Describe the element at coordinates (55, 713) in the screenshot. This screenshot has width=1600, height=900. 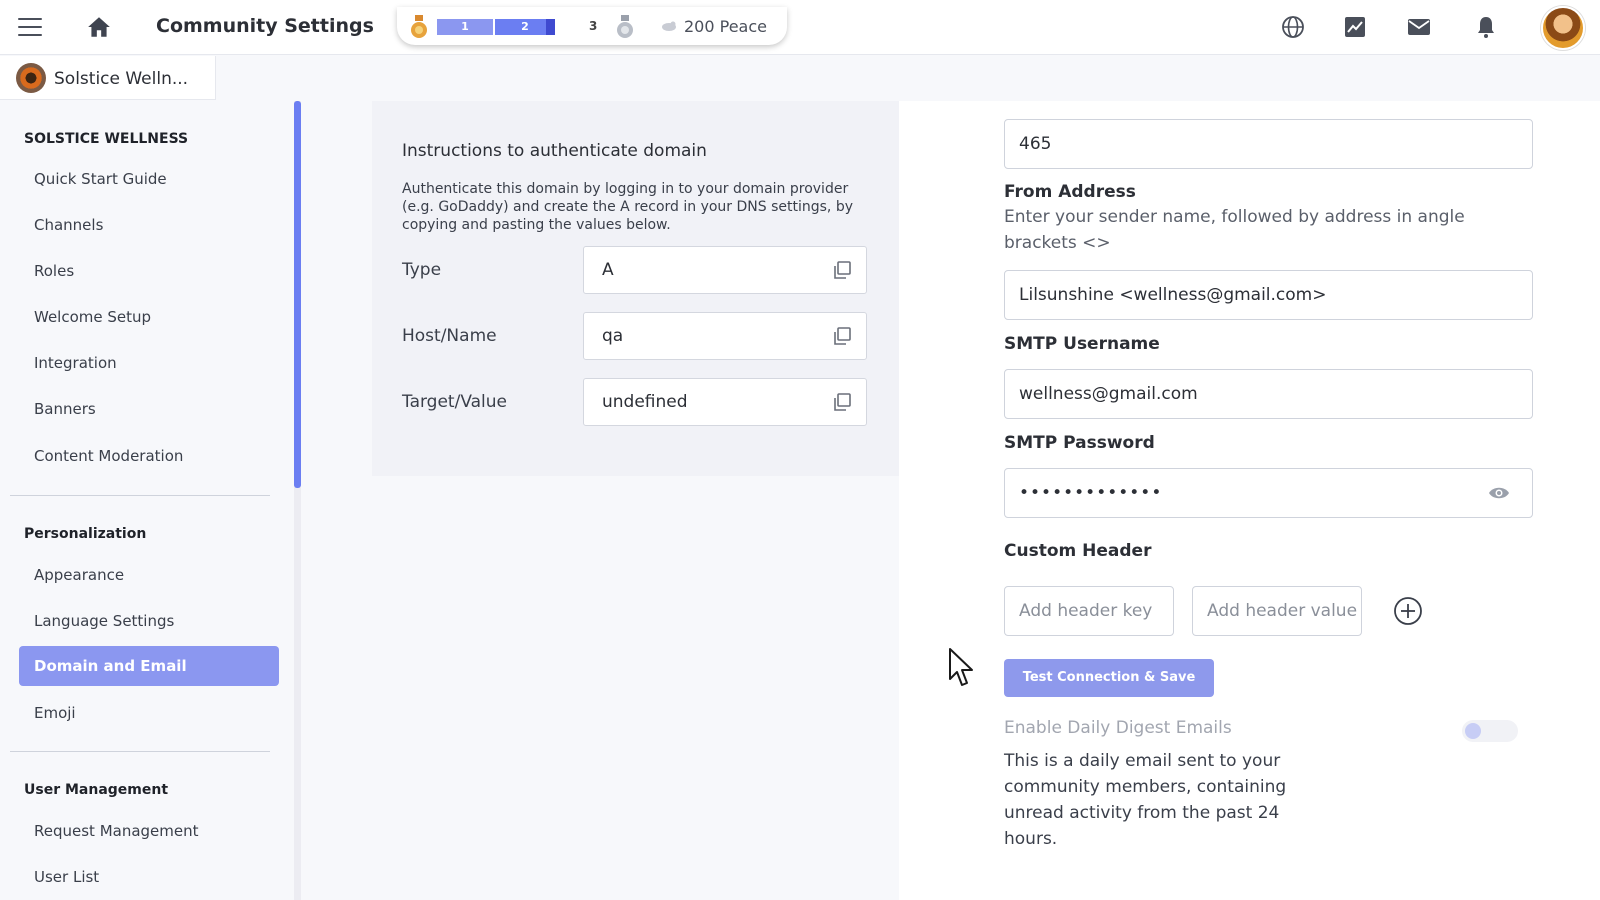
I see `sidebar-item-emoji: Emoji` at that location.